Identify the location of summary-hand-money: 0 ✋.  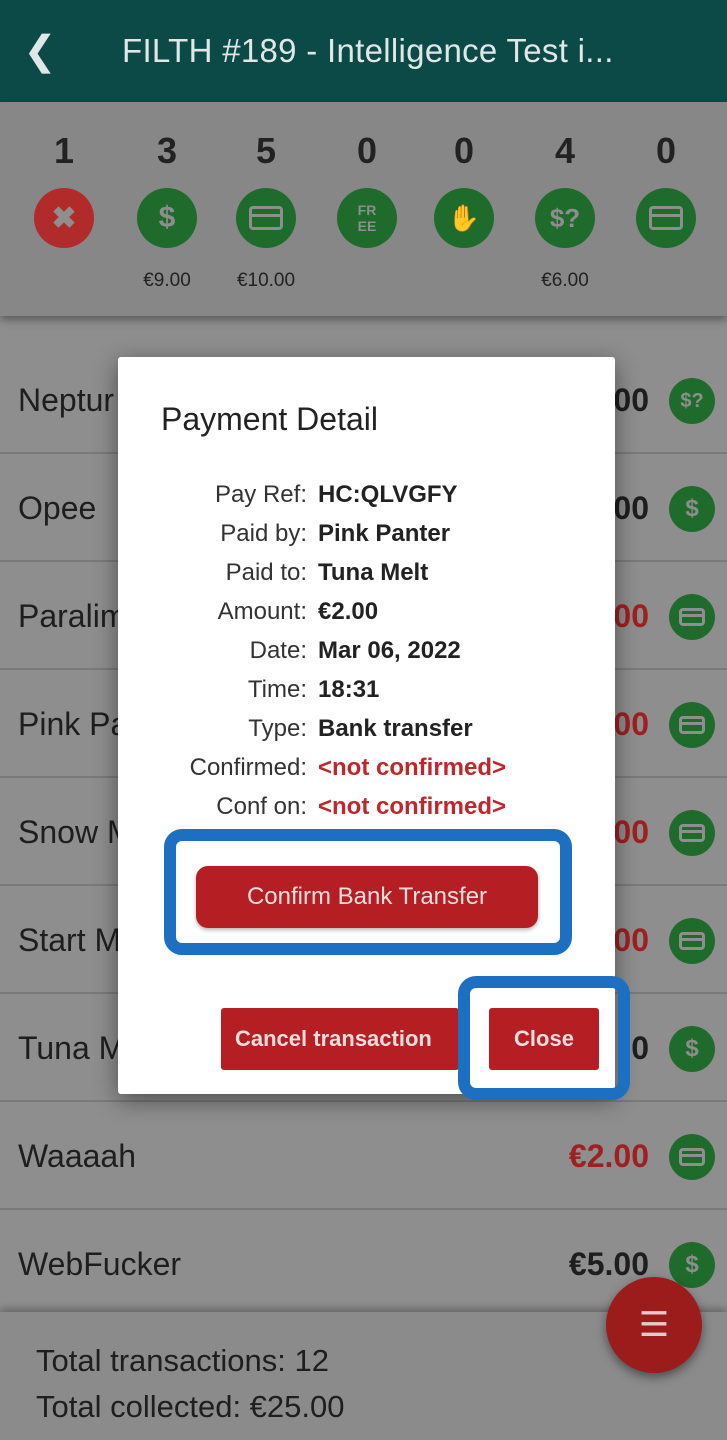
(464, 209).